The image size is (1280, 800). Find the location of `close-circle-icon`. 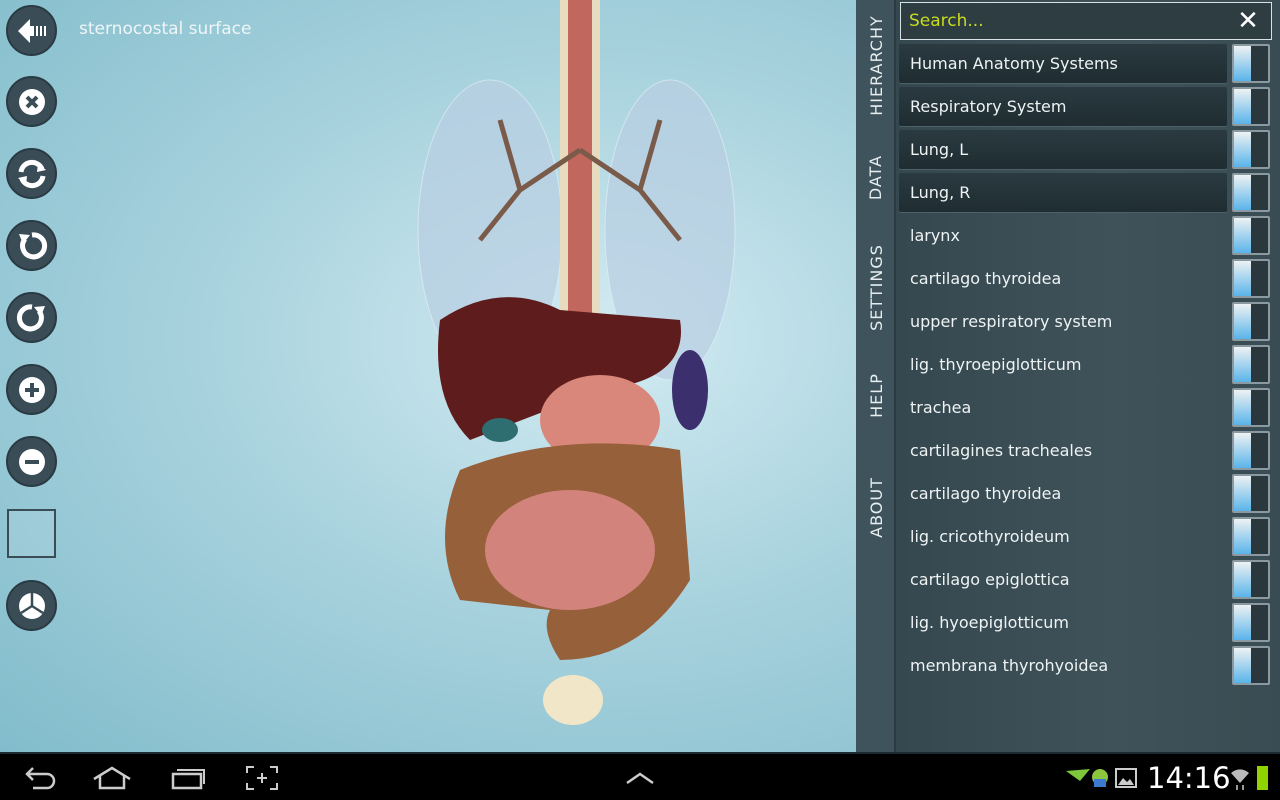

close-circle-icon is located at coordinates (31, 101).